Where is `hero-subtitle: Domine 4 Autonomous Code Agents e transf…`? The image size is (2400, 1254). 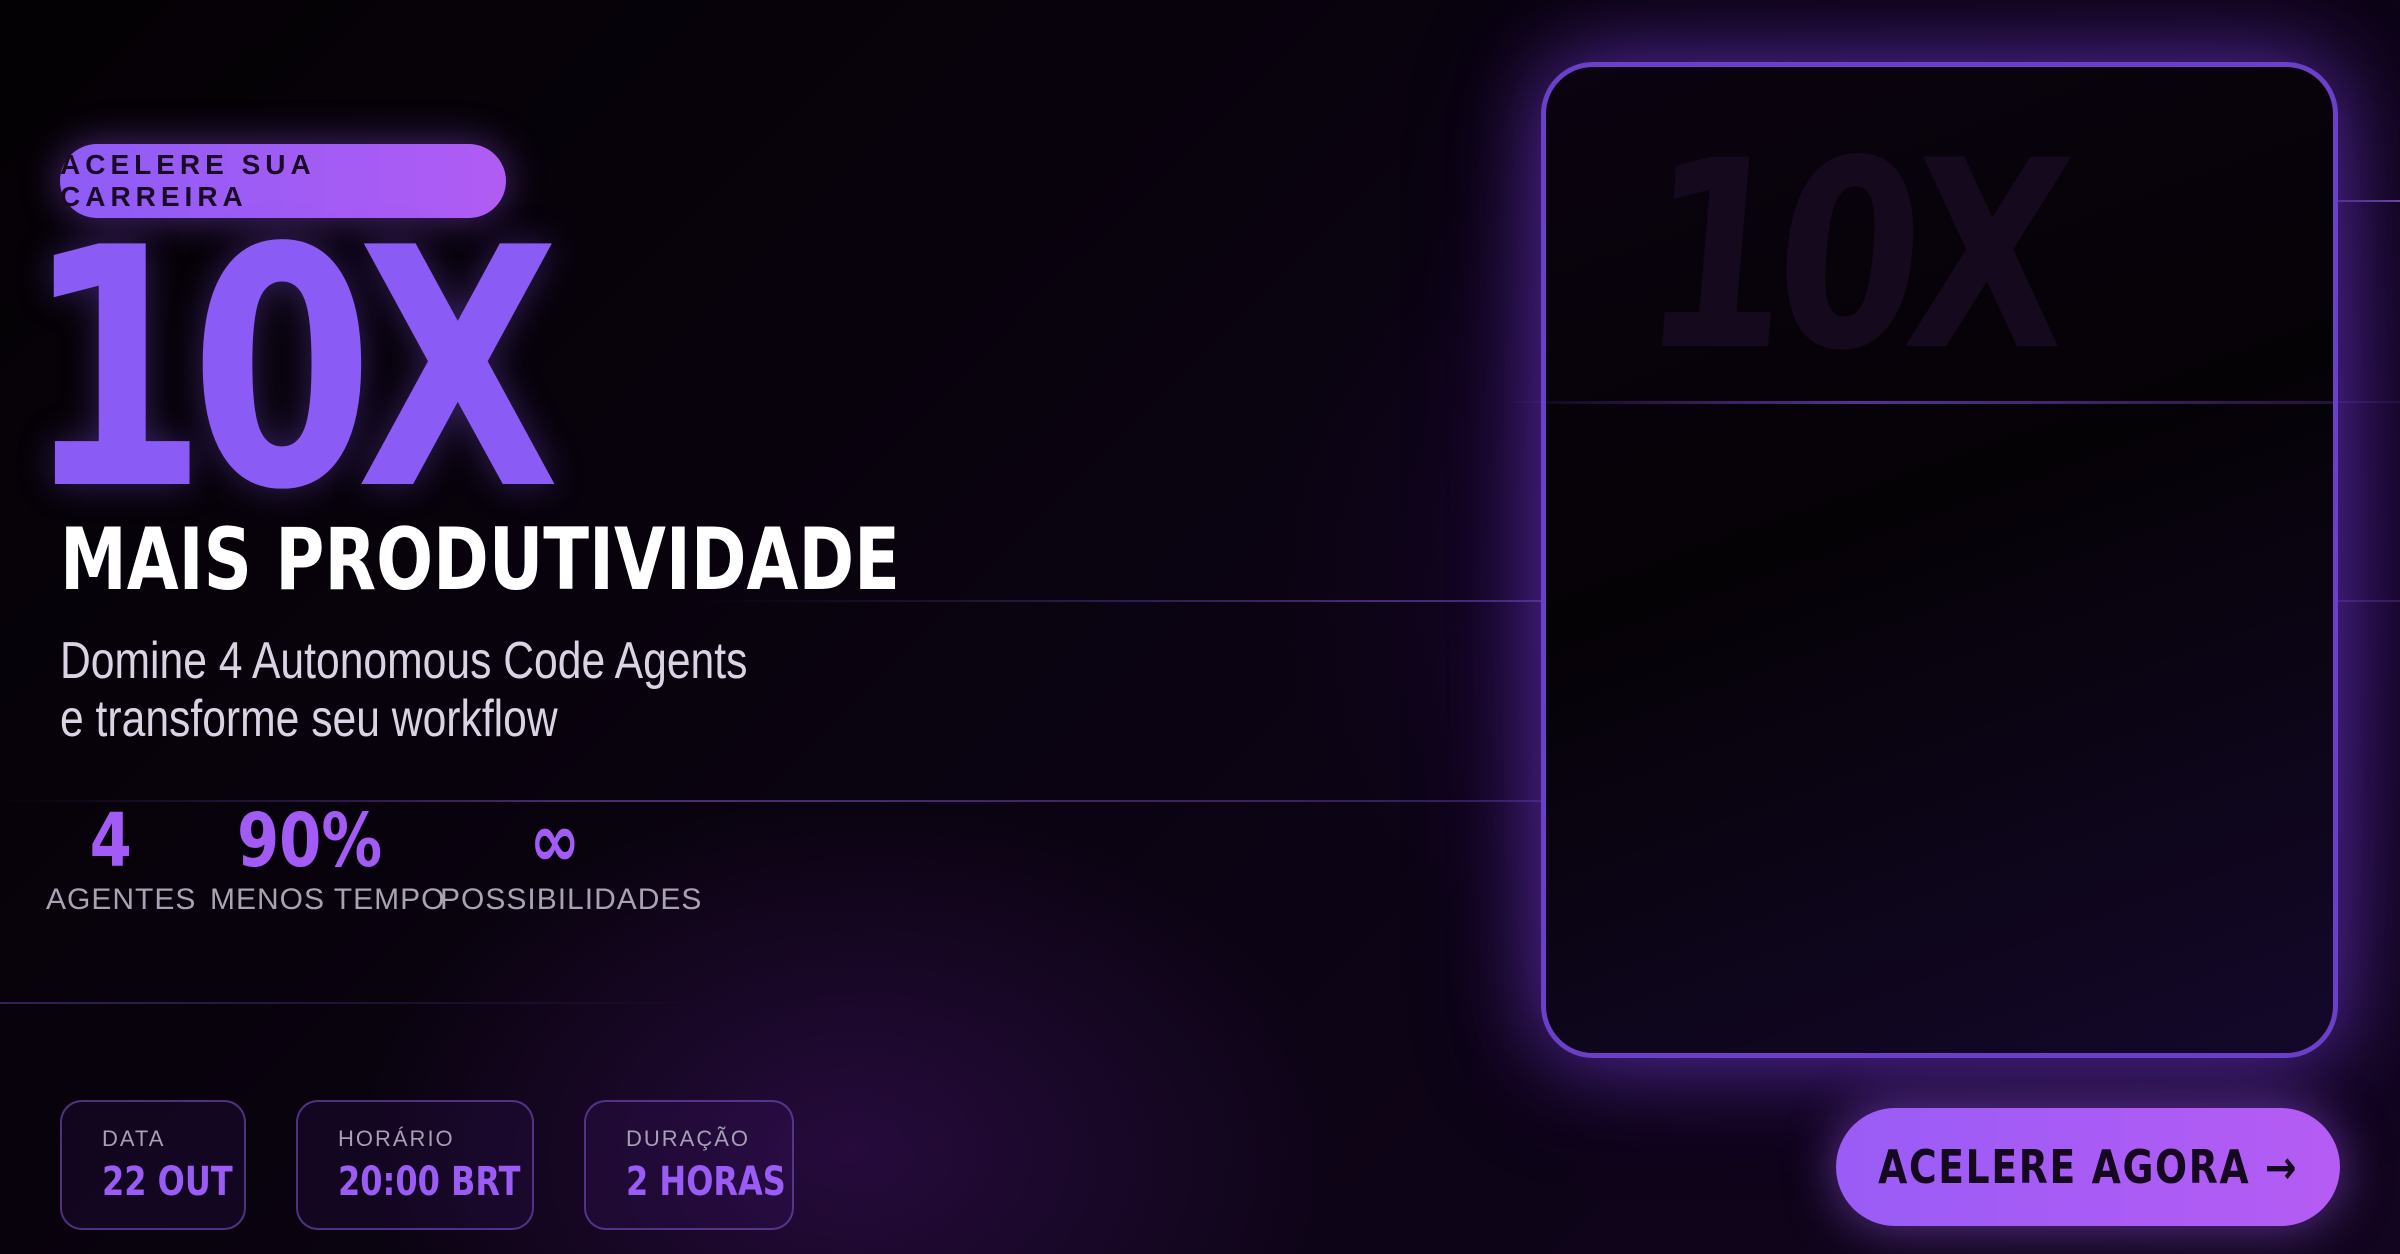
hero-subtitle: Domine 4 Autonomous Code Agents e transf… is located at coordinates (403, 690).